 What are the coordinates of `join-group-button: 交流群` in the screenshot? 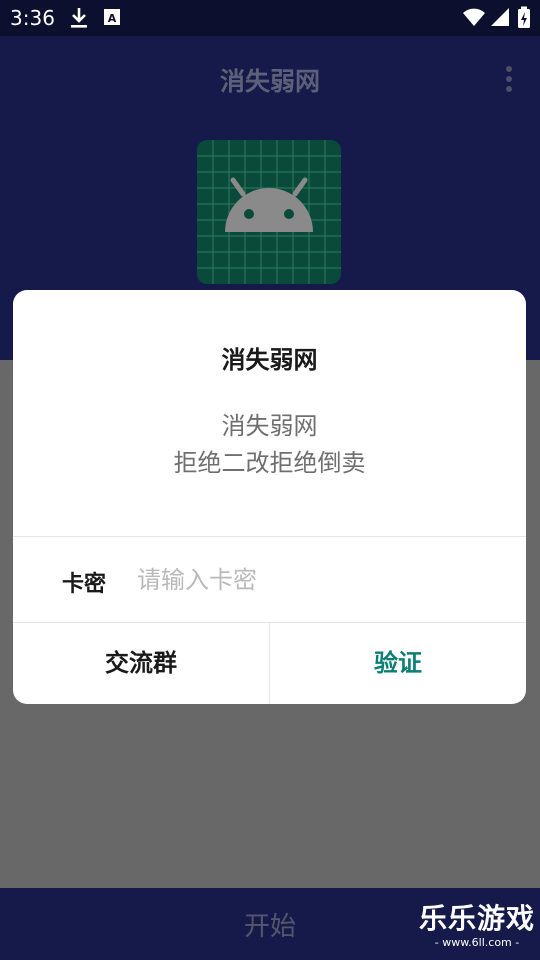 It's located at (141, 663).